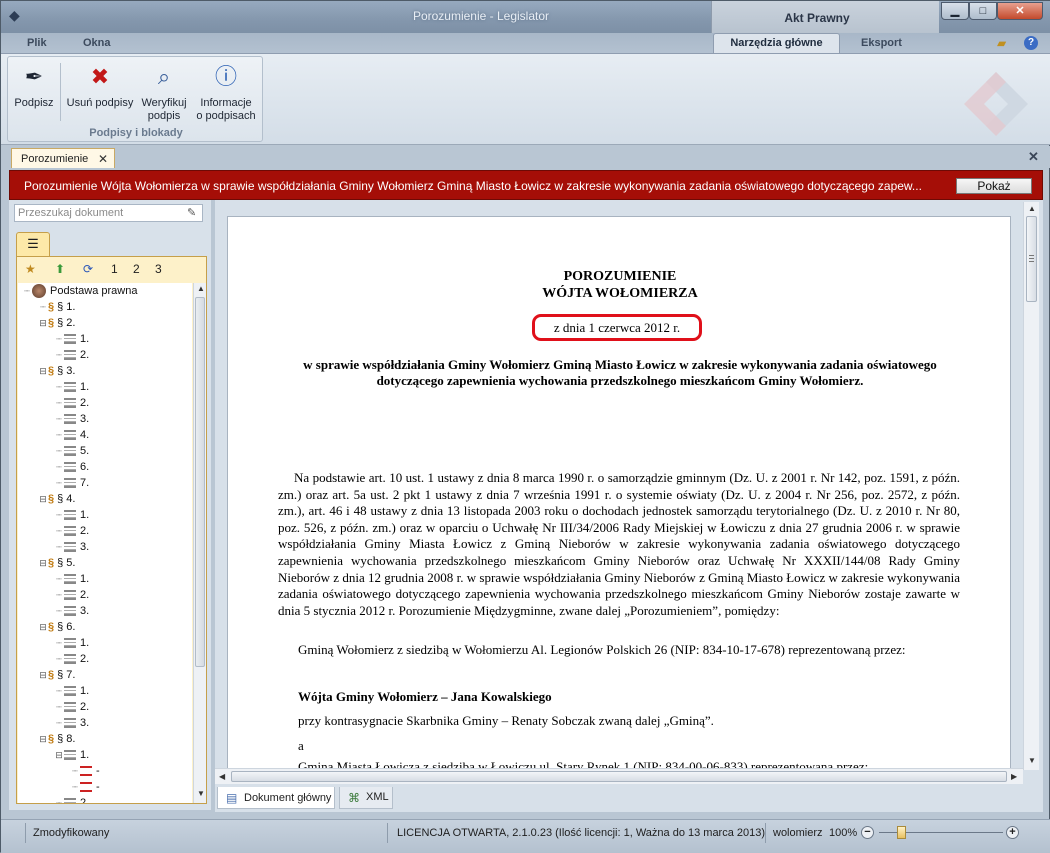 This screenshot has width=1050, height=853. What do you see at coordinates (71, 435) in the screenshot?
I see `tree-item: ┈ 4.` at bounding box center [71, 435].